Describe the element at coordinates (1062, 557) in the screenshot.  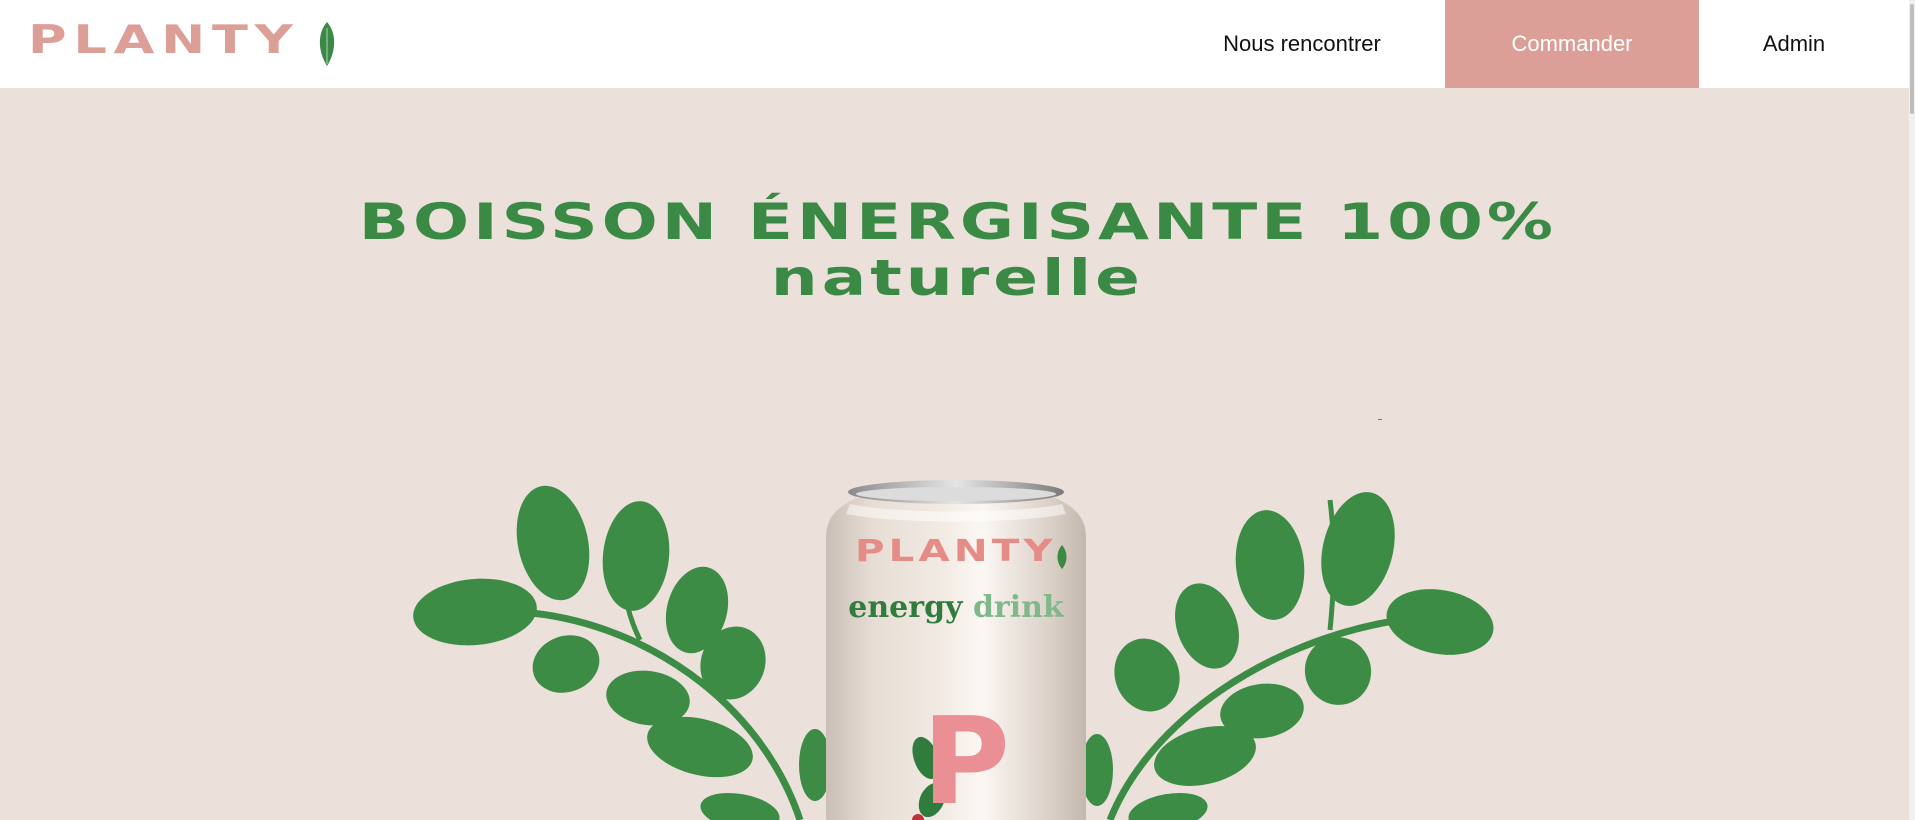
I see `leaf-icon` at that location.